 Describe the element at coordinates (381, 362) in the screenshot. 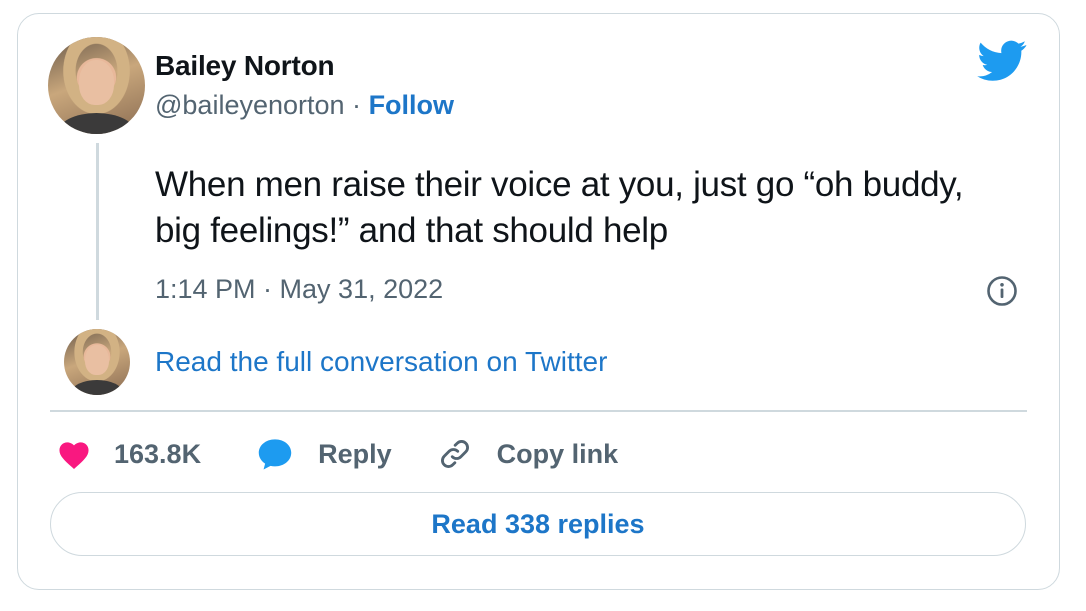

I see `read-conversation-link: Read the full conversation on Twitter` at that location.